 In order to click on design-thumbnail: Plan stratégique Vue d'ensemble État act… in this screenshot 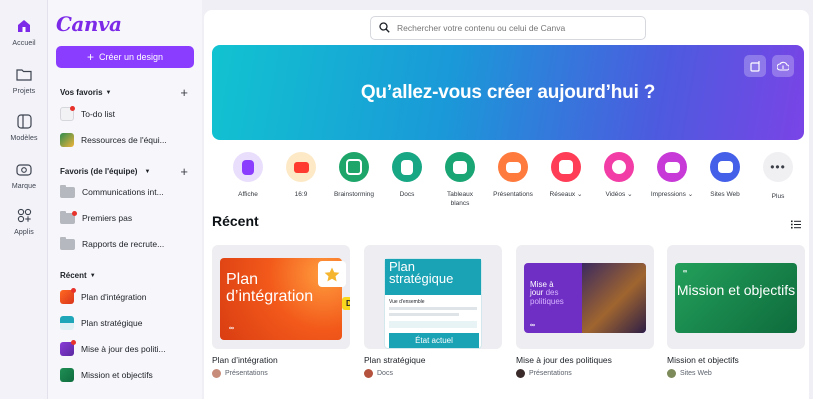, I will do `click(433, 297)`.